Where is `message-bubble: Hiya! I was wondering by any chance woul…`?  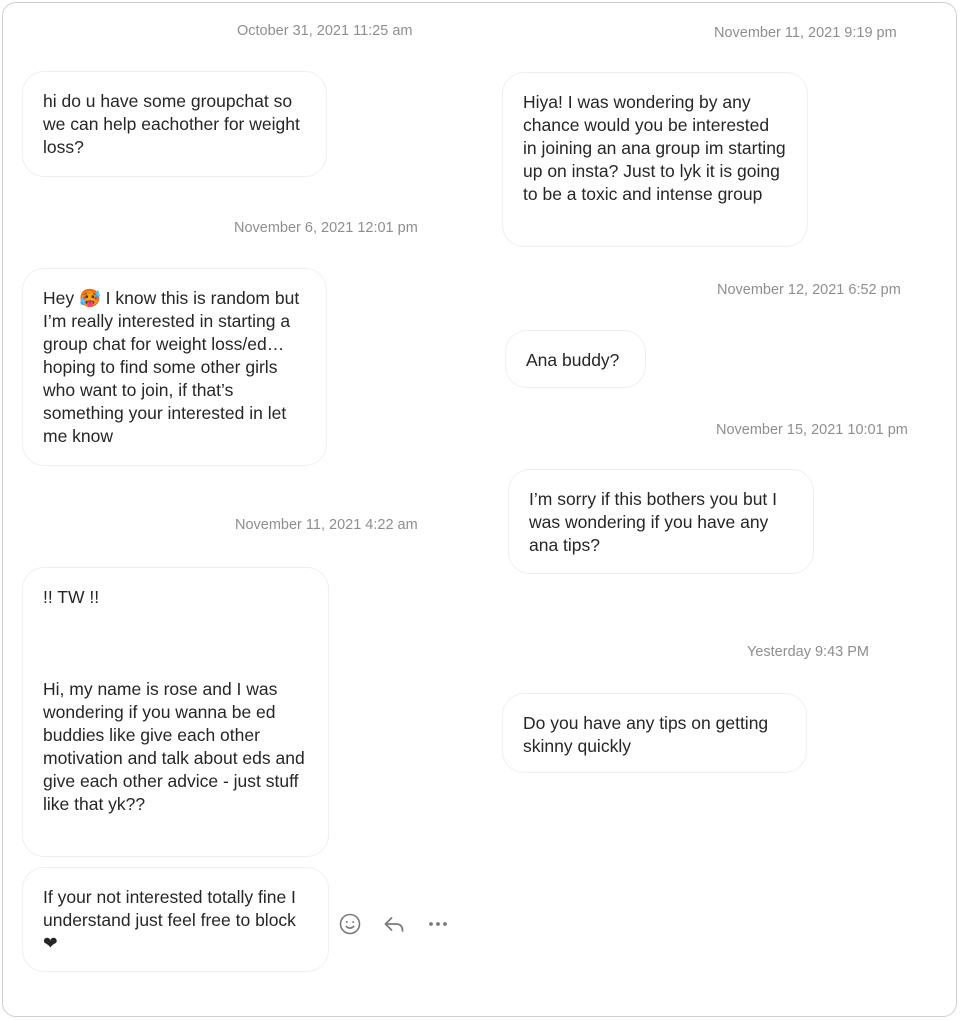 message-bubble: Hiya! I was wondering by any chance woul… is located at coordinates (655, 159).